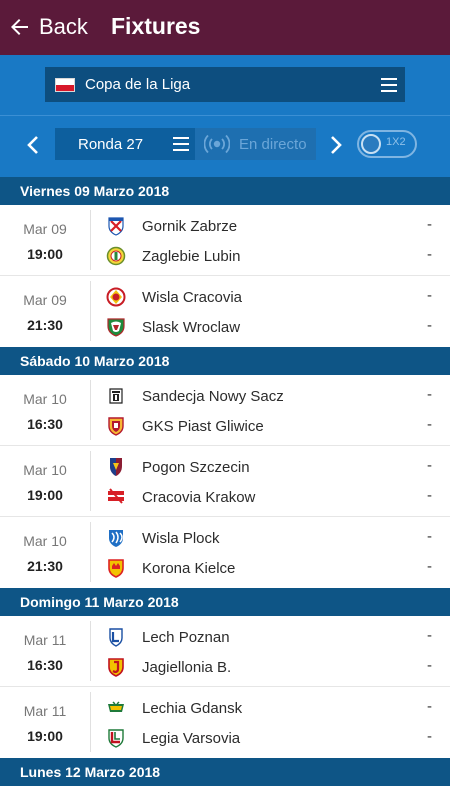  Describe the element at coordinates (225, 361) in the screenshot. I see `day-header: Sábado 10 Marzo 2018` at that location.